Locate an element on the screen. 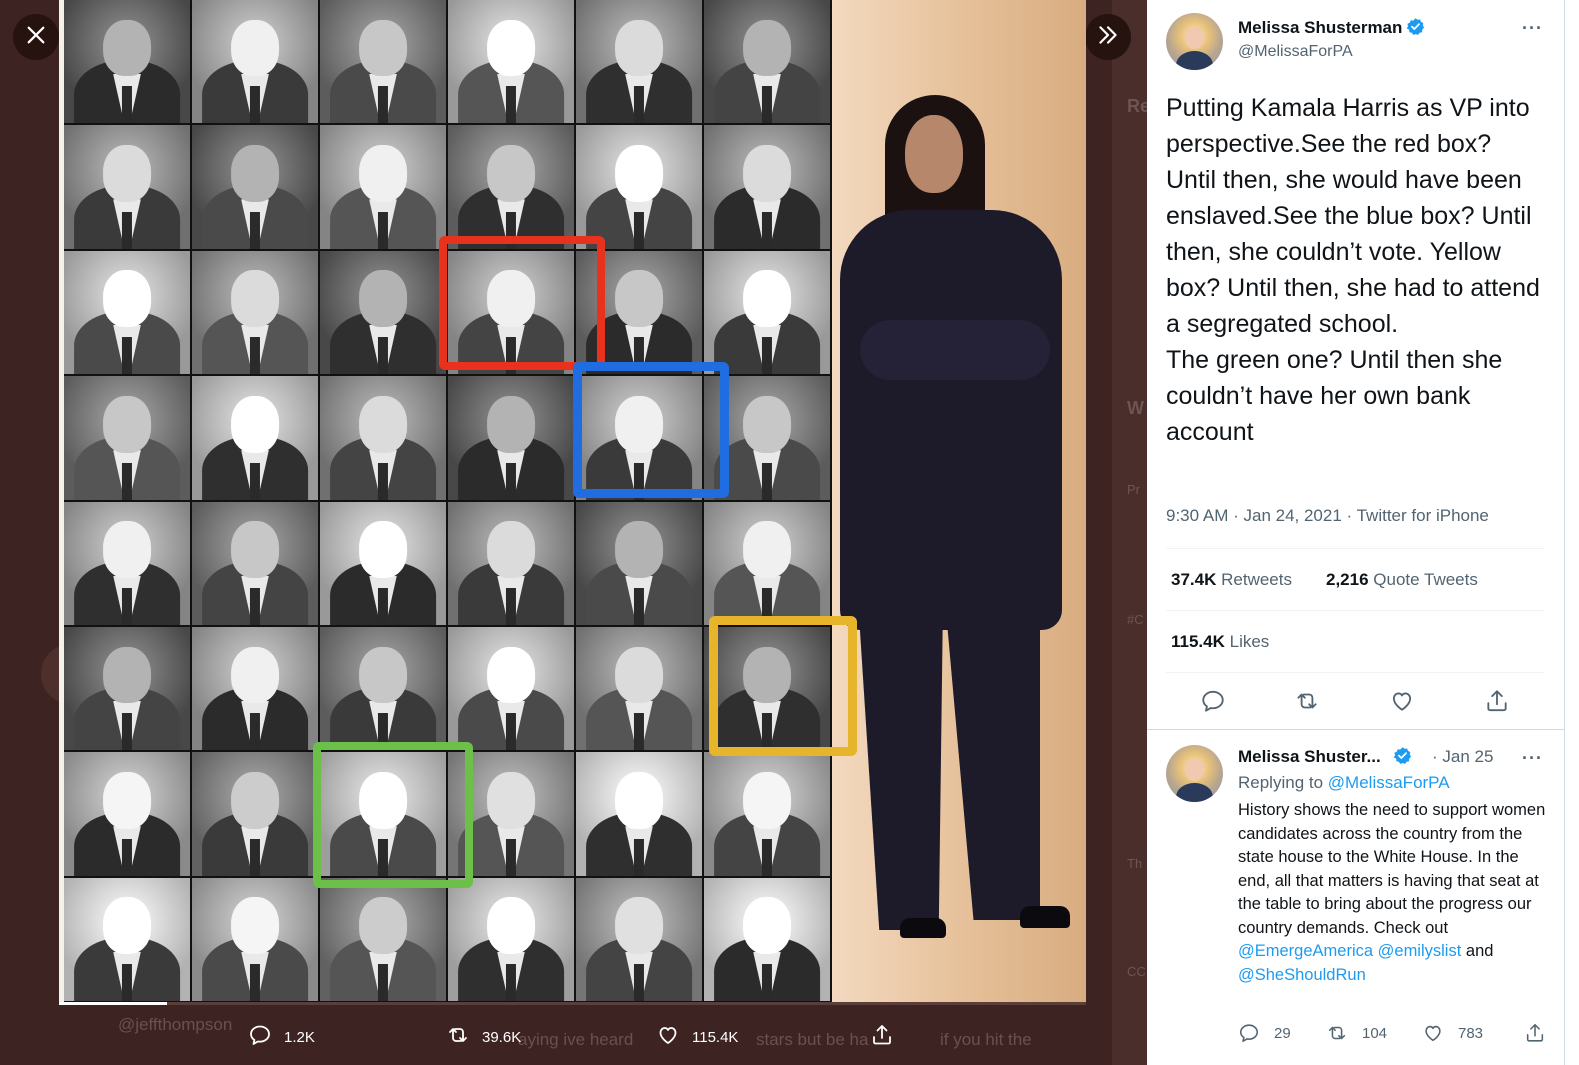 The width and height of the screenshot is (1579, 1065). media-reply-button: 1.2K is located at coordinates (281, 1037).